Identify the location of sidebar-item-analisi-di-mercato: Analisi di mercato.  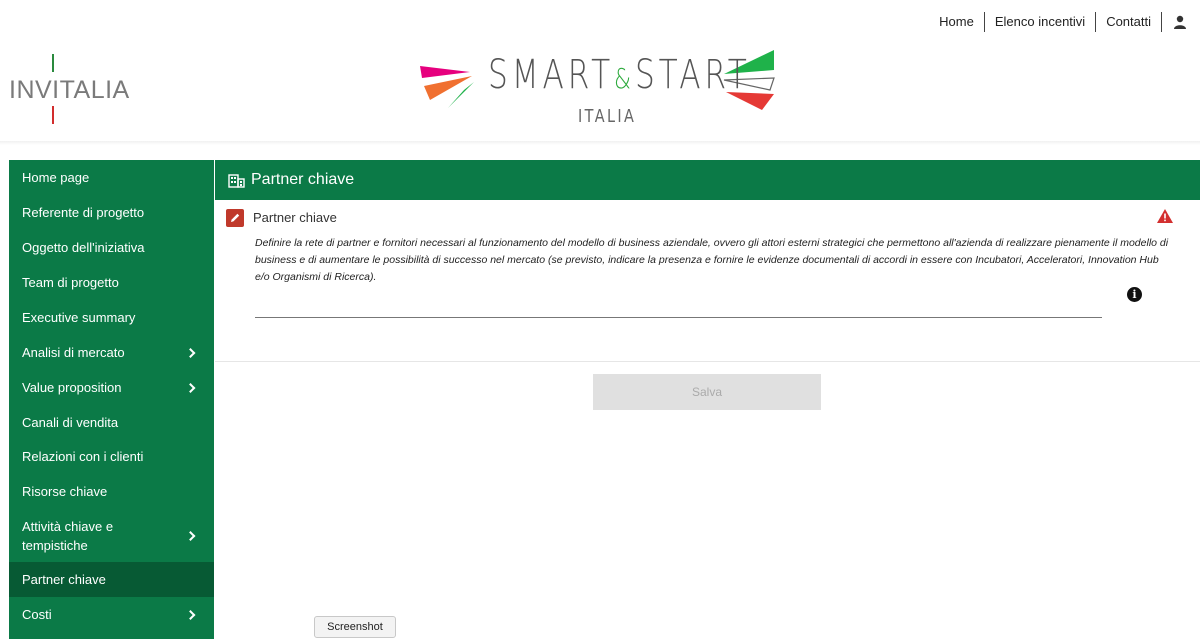
(111, 352).